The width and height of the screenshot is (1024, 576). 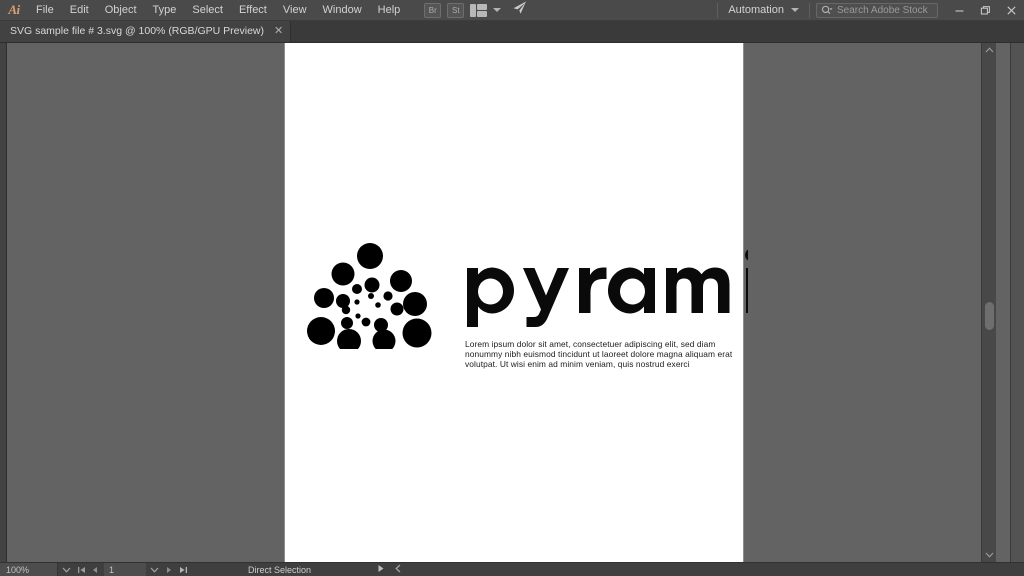 I want to click on close-button, so click(x=1011, y=10).